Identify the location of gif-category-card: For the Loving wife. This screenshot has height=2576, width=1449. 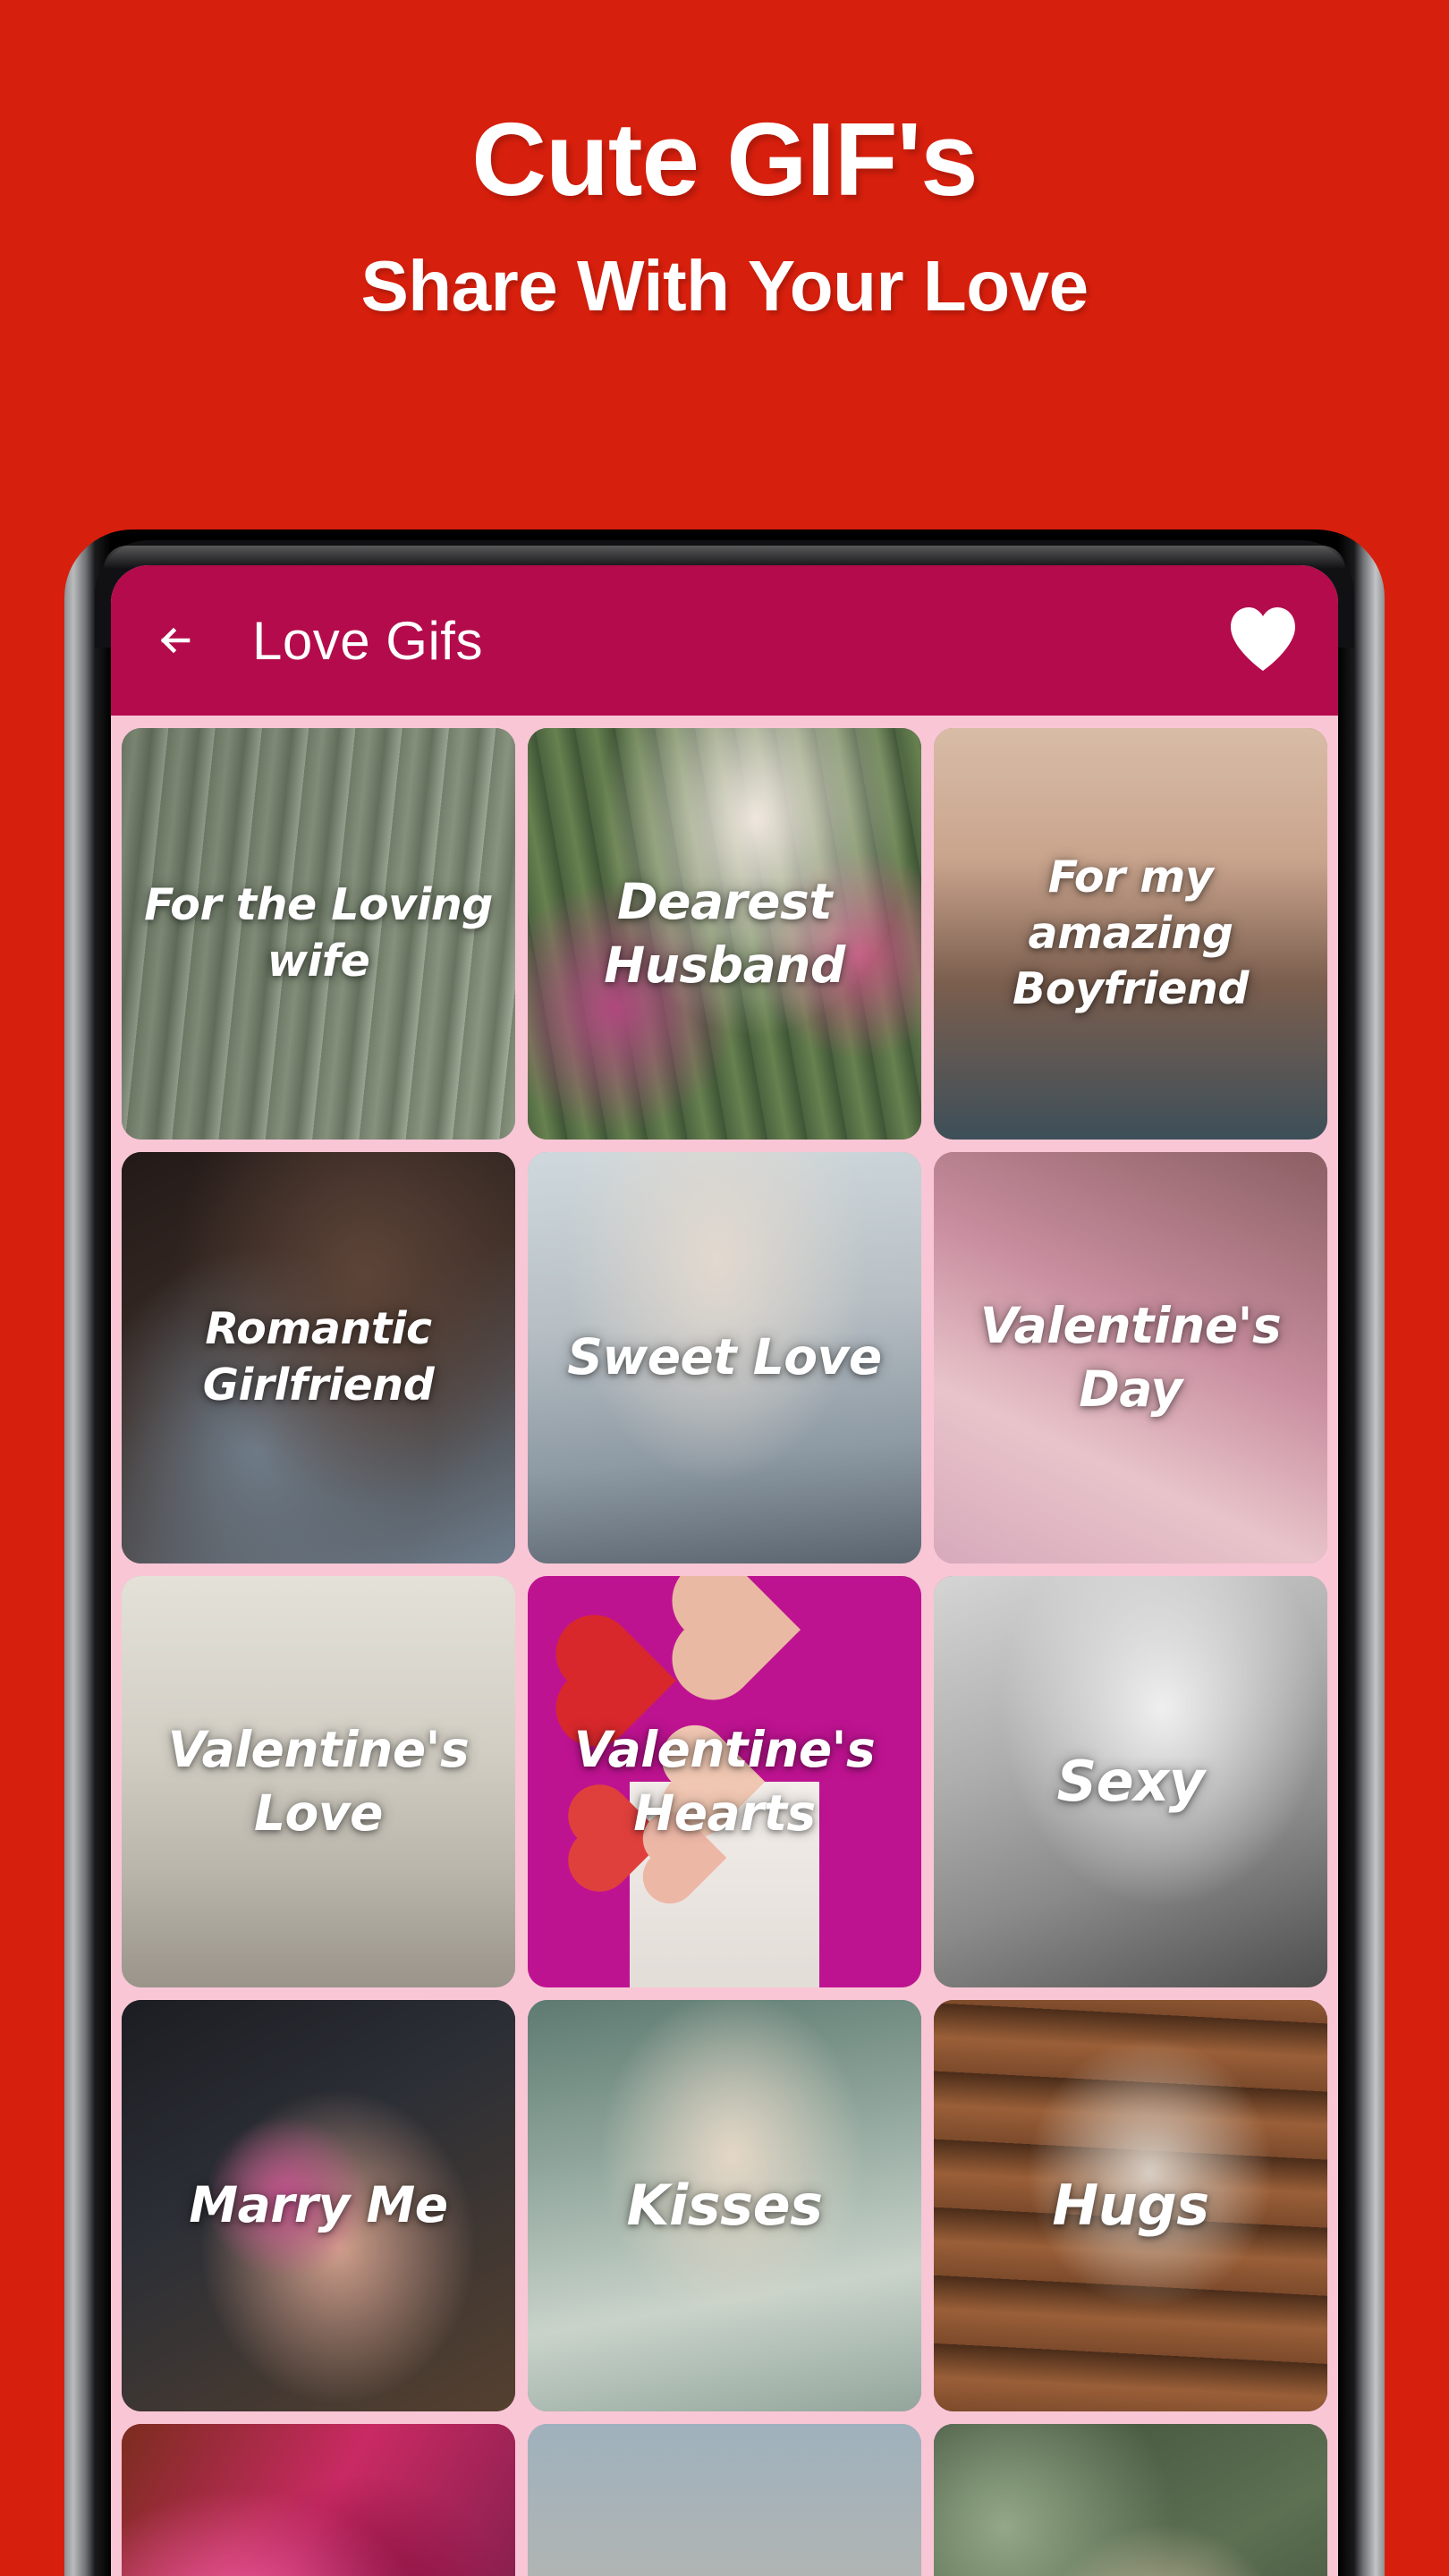
(318, 934).